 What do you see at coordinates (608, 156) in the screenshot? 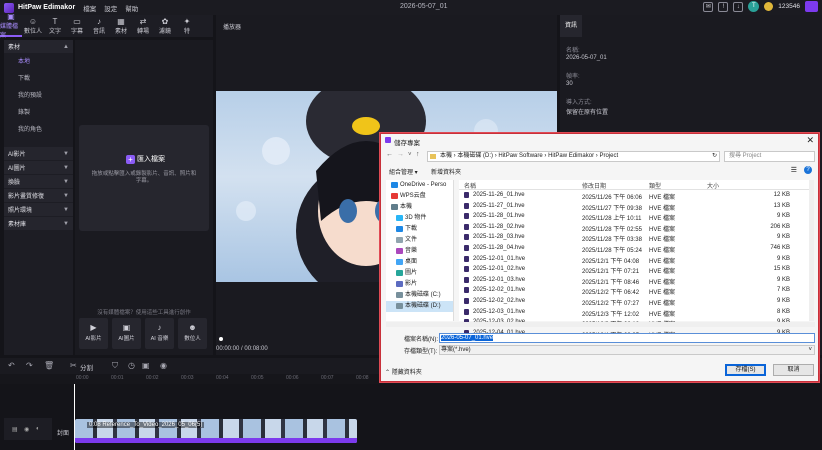
I see `breadcrumb-item: Project` at bounding box center [608, 156].